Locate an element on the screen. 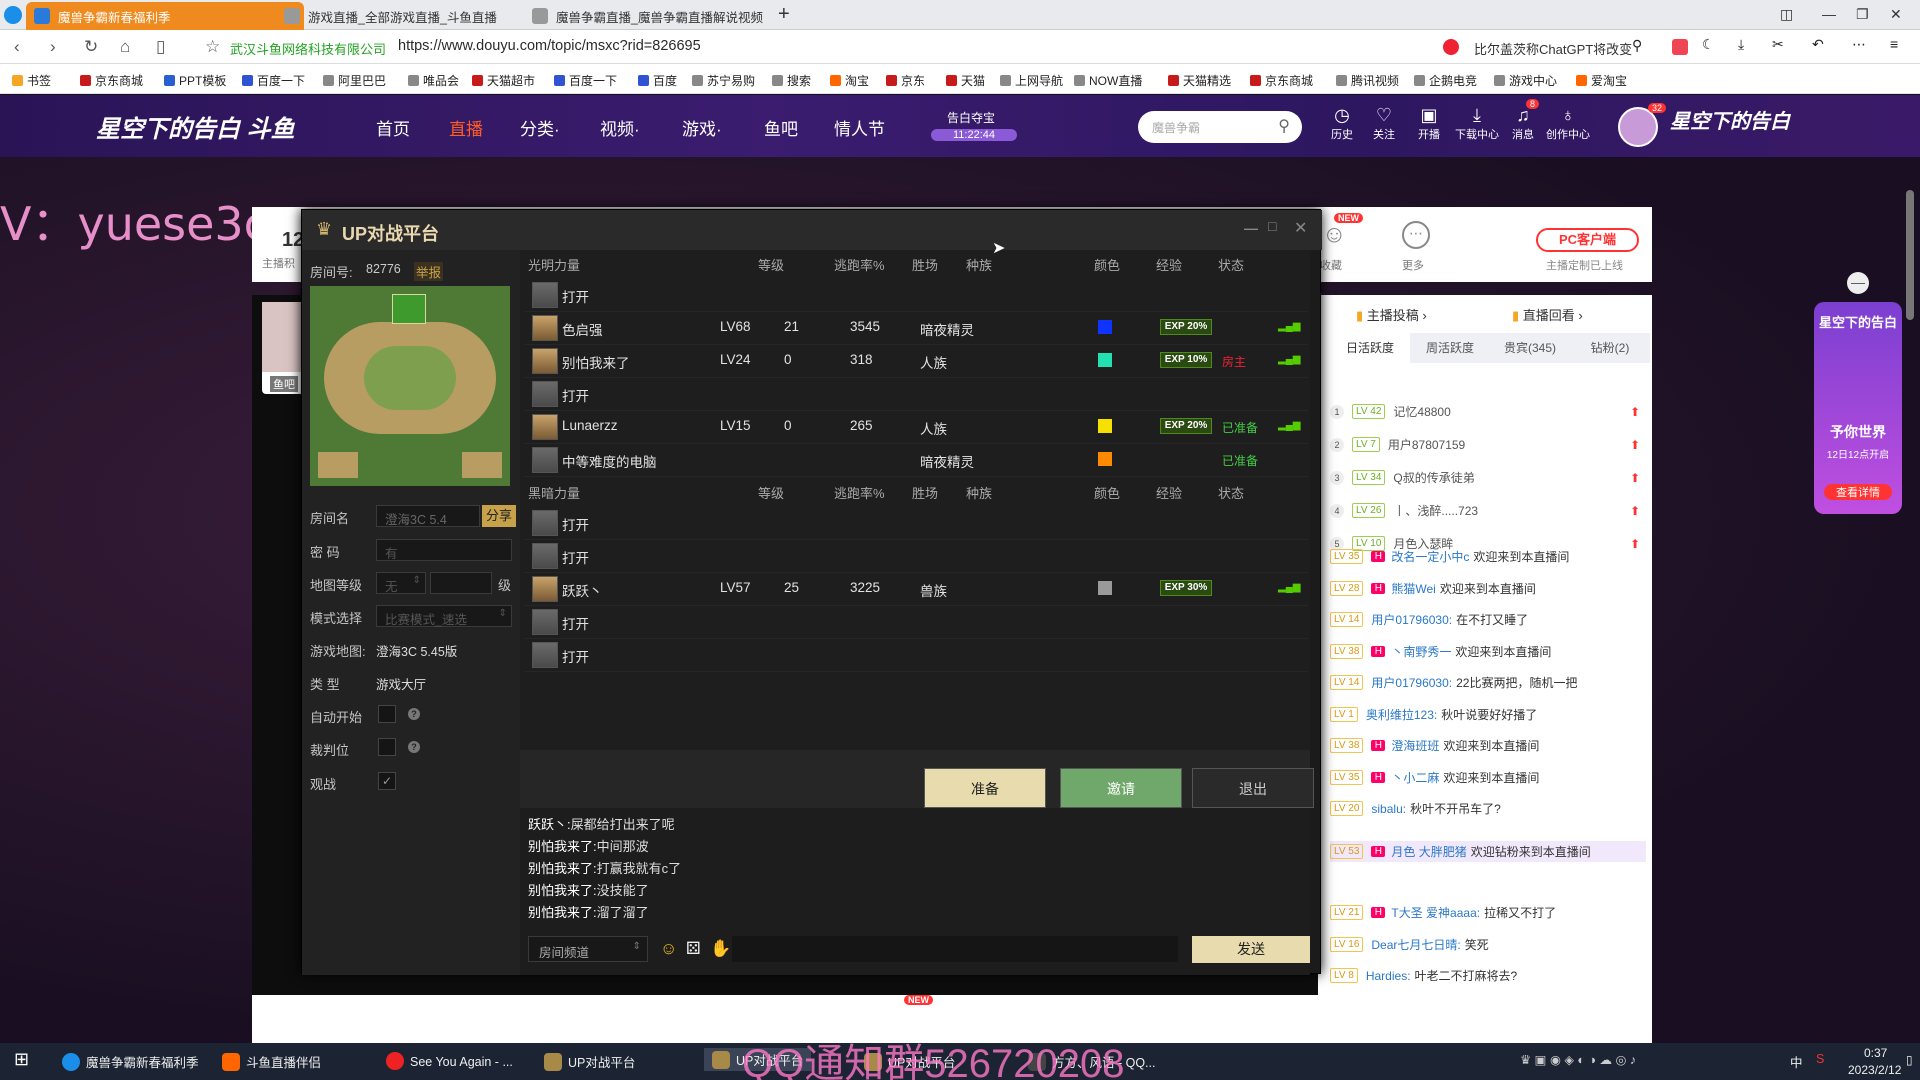 Image resolution: width=1920 pixels, height=1080 pixels. password-input: 有 is located at coordinates (444, 550).